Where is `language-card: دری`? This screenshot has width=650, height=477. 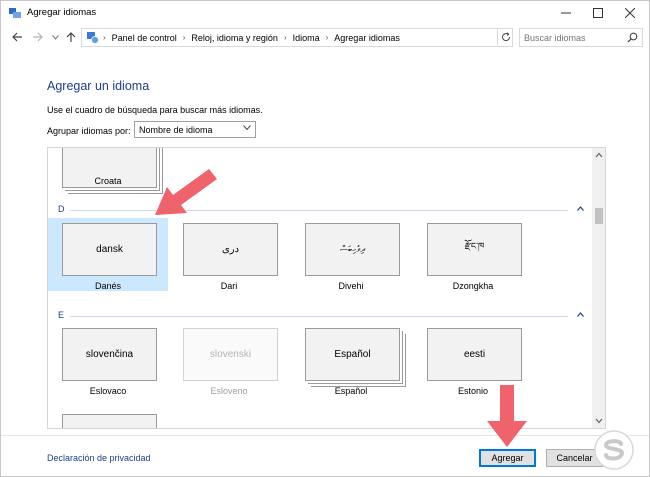 language-card: دری is located at coordinates (230, 249).